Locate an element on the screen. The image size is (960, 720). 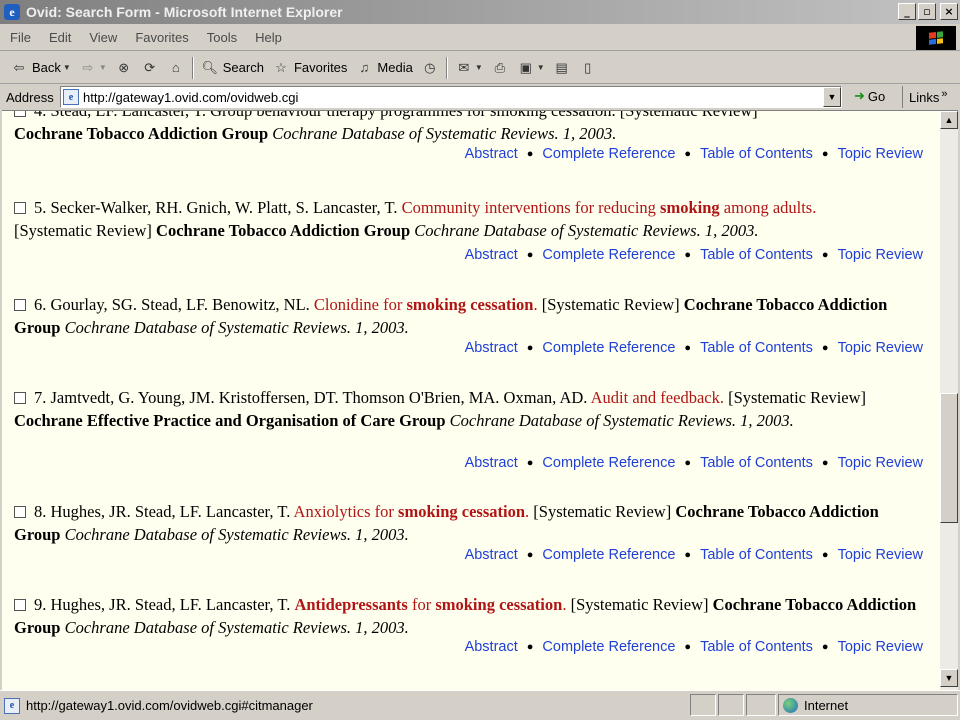
edit-button: ▣ ▼ is located at coordinates (531, 68).